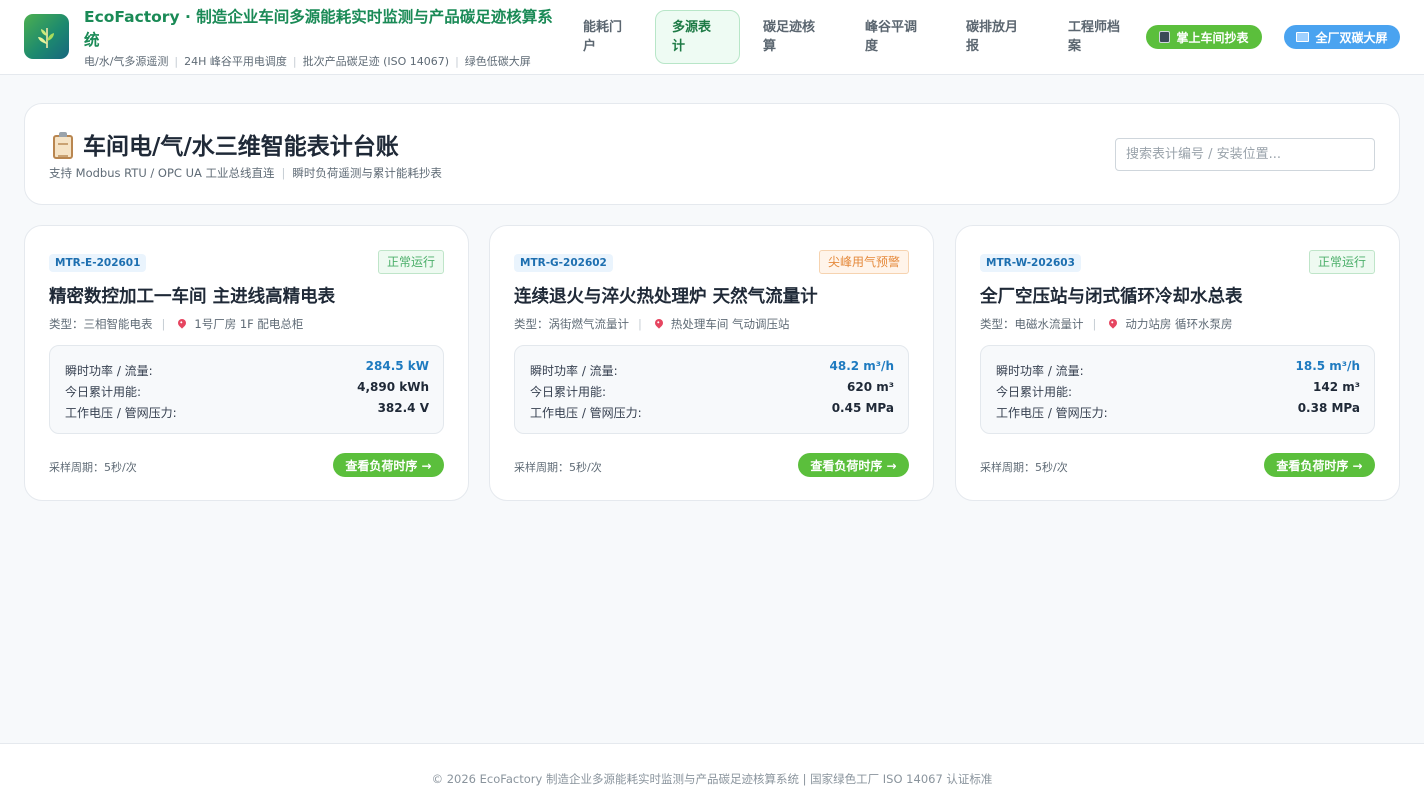 This screenshot has width=1424, height=809. Describe the element at coordinates (730, 324) in the screenshot. I see `meter-location: 热处理车间 气动调压站` at that location.